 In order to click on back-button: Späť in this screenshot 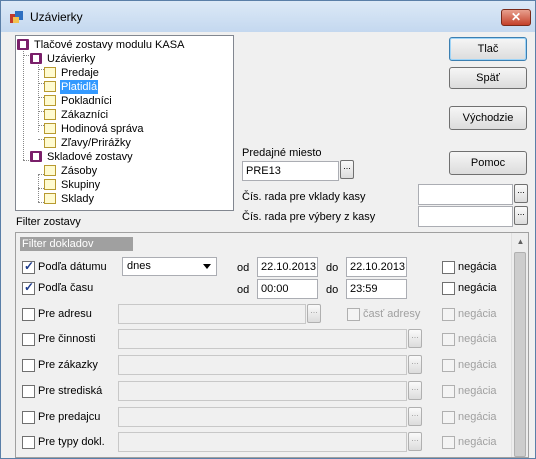, I will do `click(488, 78)`.